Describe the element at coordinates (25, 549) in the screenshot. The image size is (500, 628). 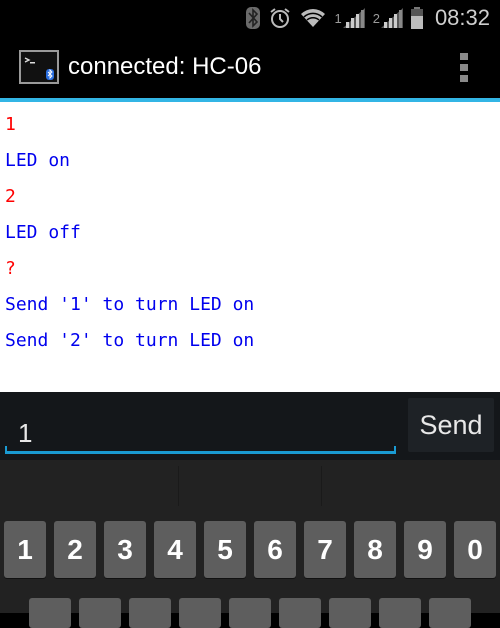
I see `key-1: 1` at that location.